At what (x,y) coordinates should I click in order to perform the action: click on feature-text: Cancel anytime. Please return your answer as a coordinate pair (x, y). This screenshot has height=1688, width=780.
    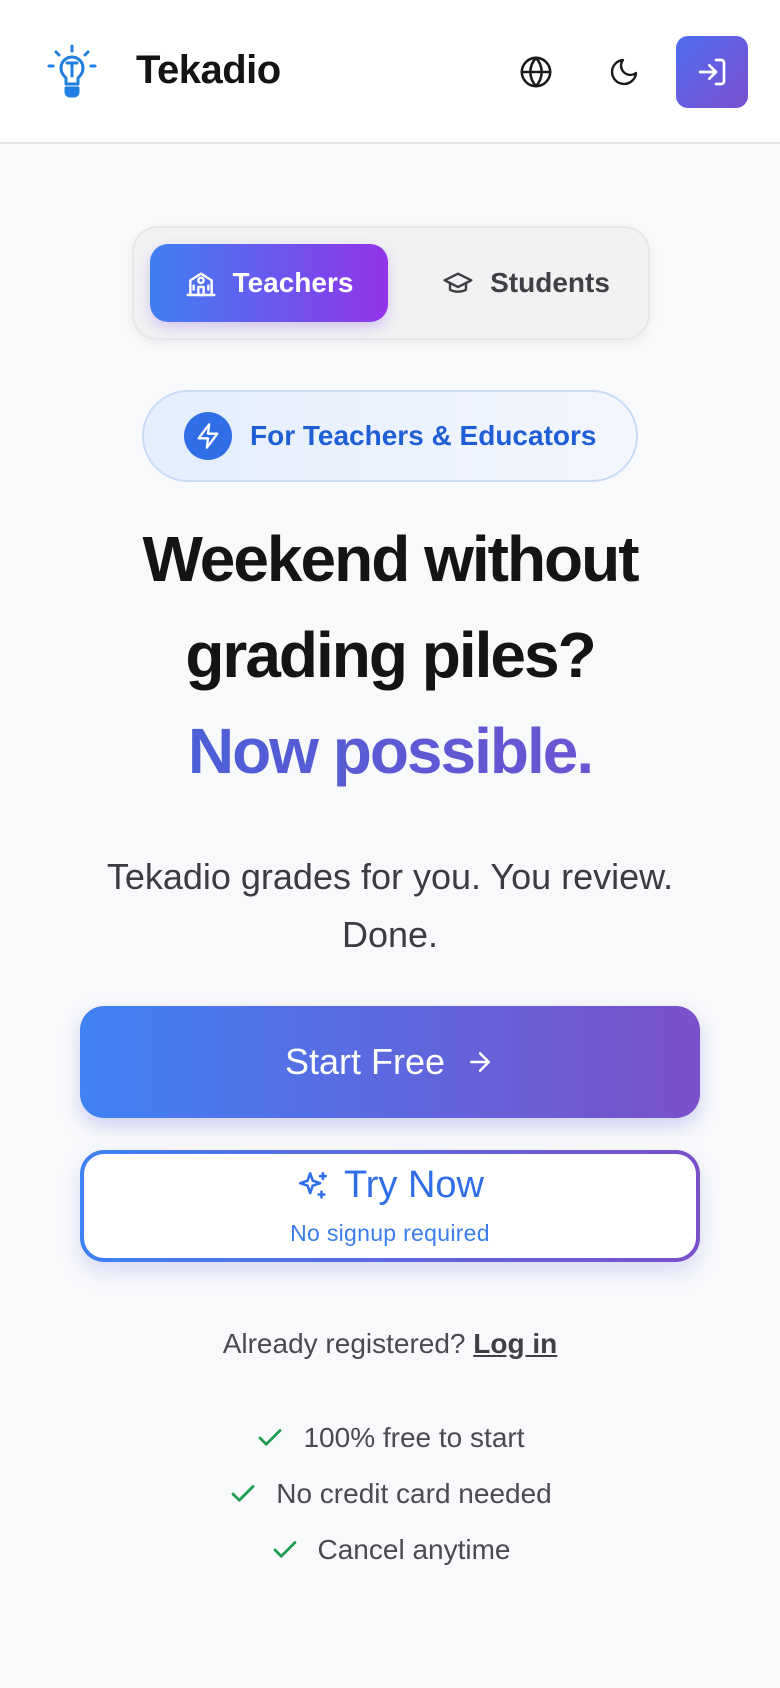
    Looking at the image, I should click on (414, 1549).